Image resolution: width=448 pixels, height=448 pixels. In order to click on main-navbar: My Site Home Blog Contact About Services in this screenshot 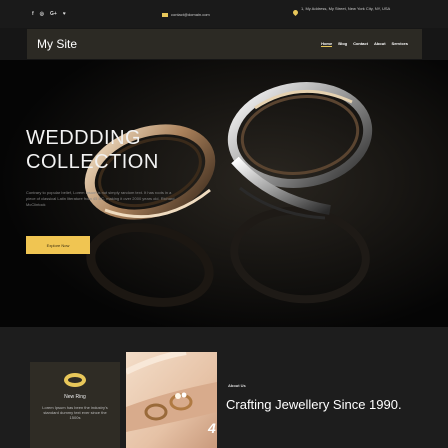, I will do `click(224, 44)`.